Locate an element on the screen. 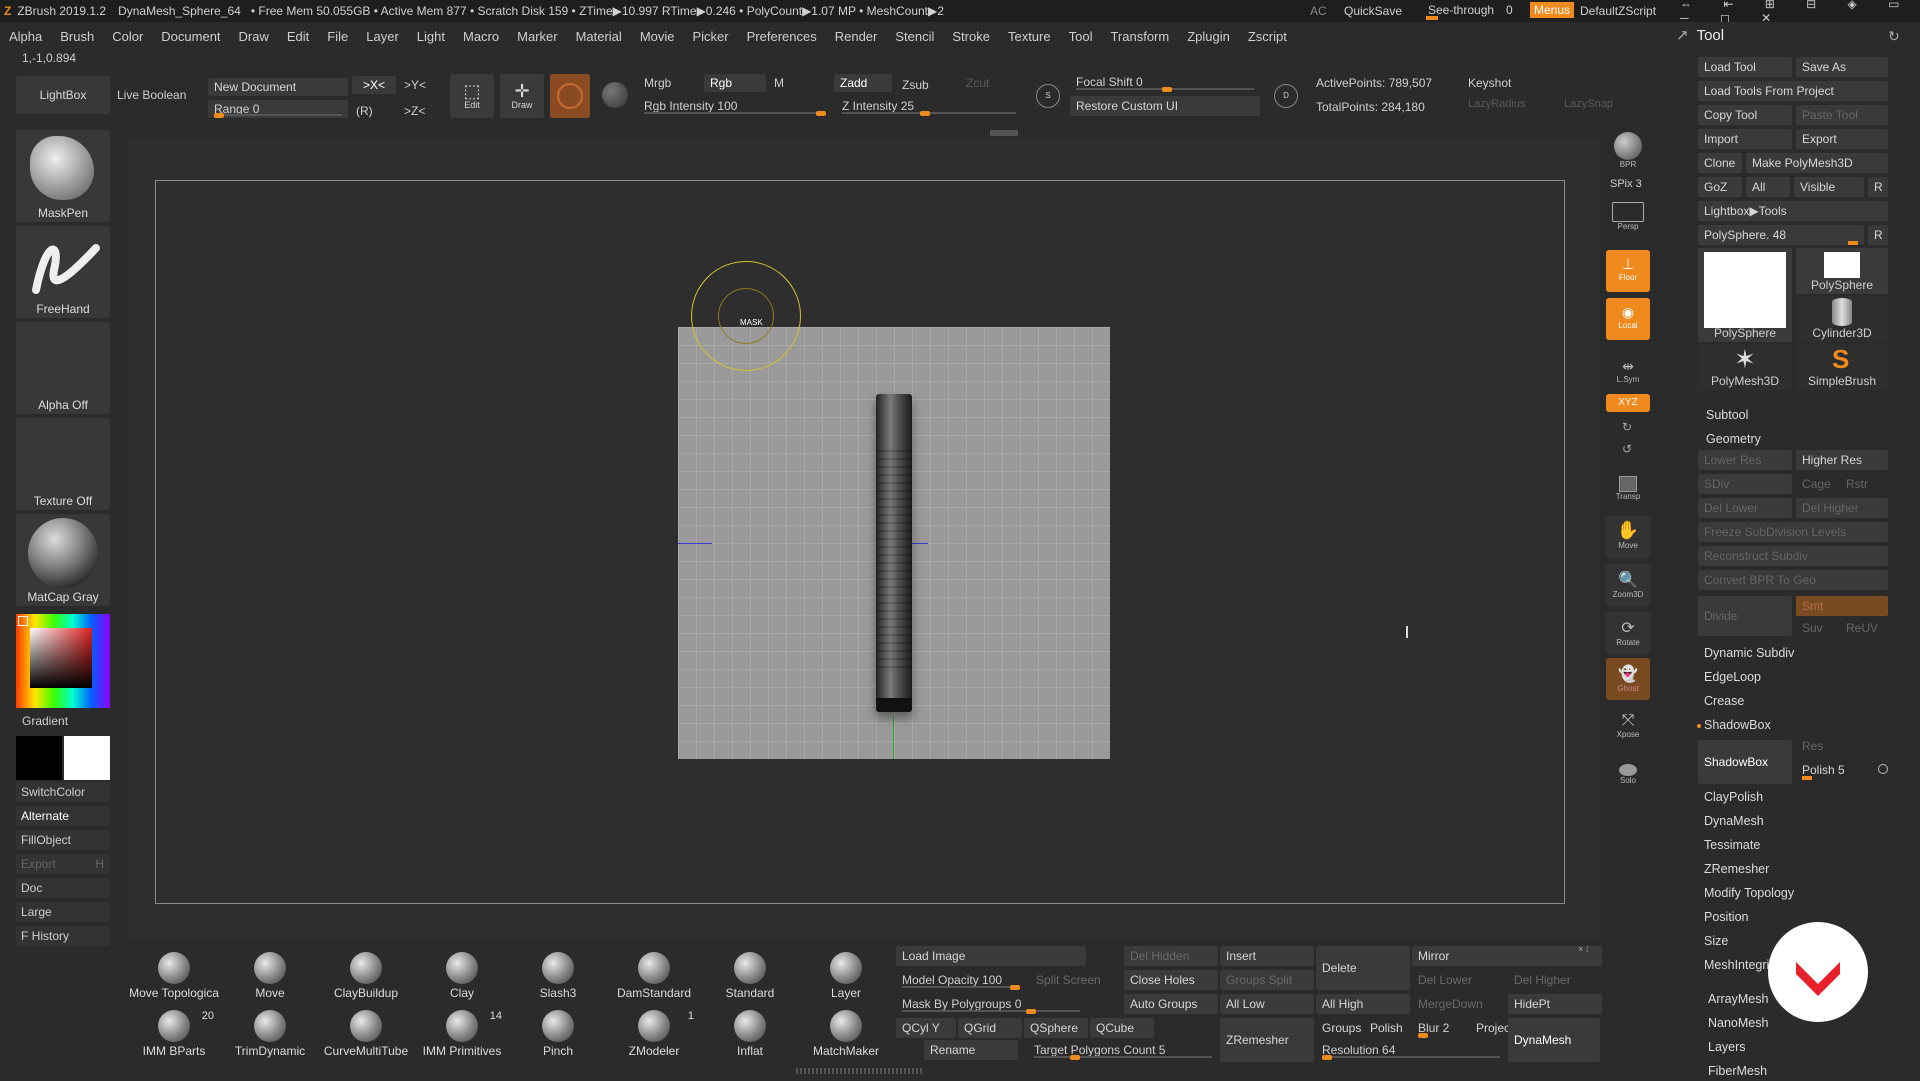 Image resolution: width=1920 pixels, height=1081 pixels. menu-zplugin: Zplugin is located at coordinates (1208, 36).